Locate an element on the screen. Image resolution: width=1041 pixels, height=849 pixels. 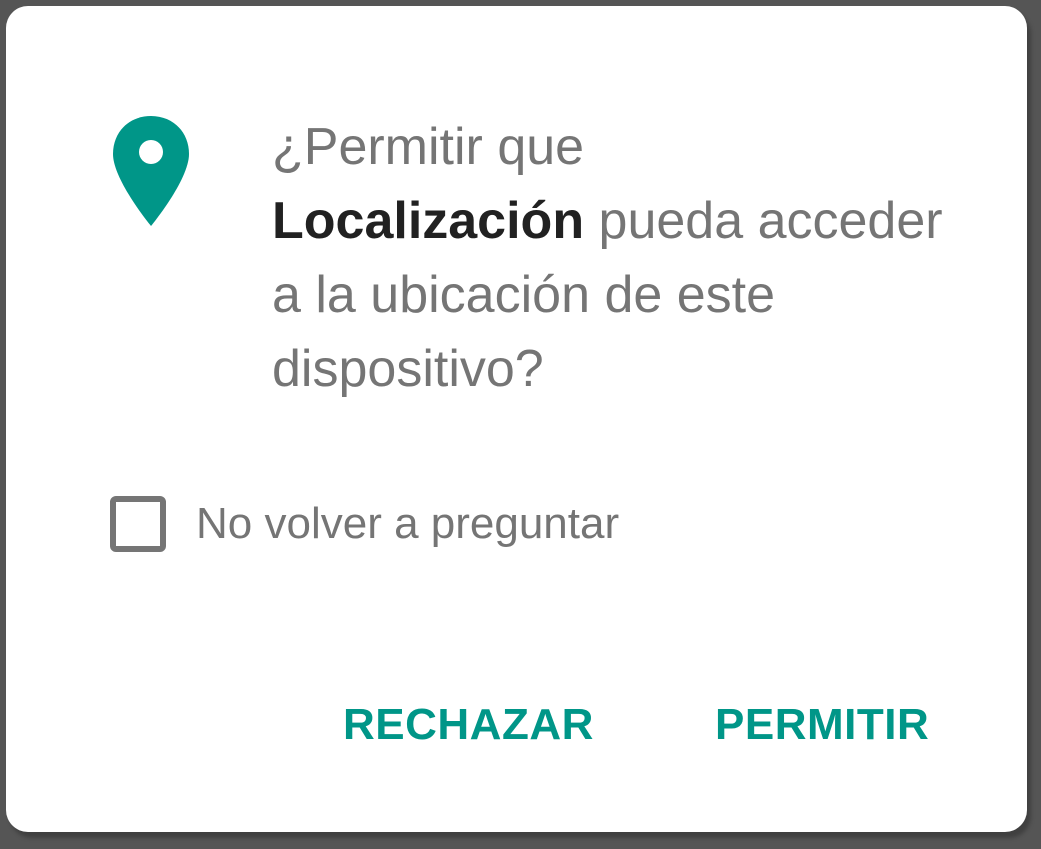
app-name: Localización is located at coordinates (428, 221).